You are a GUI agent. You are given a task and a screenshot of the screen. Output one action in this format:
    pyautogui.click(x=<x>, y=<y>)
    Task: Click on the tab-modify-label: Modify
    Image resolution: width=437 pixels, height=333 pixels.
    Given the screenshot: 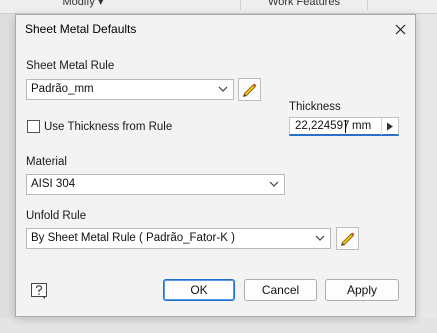 What is the action you would take?
    pyautogui.click(x=78, y=4)
    